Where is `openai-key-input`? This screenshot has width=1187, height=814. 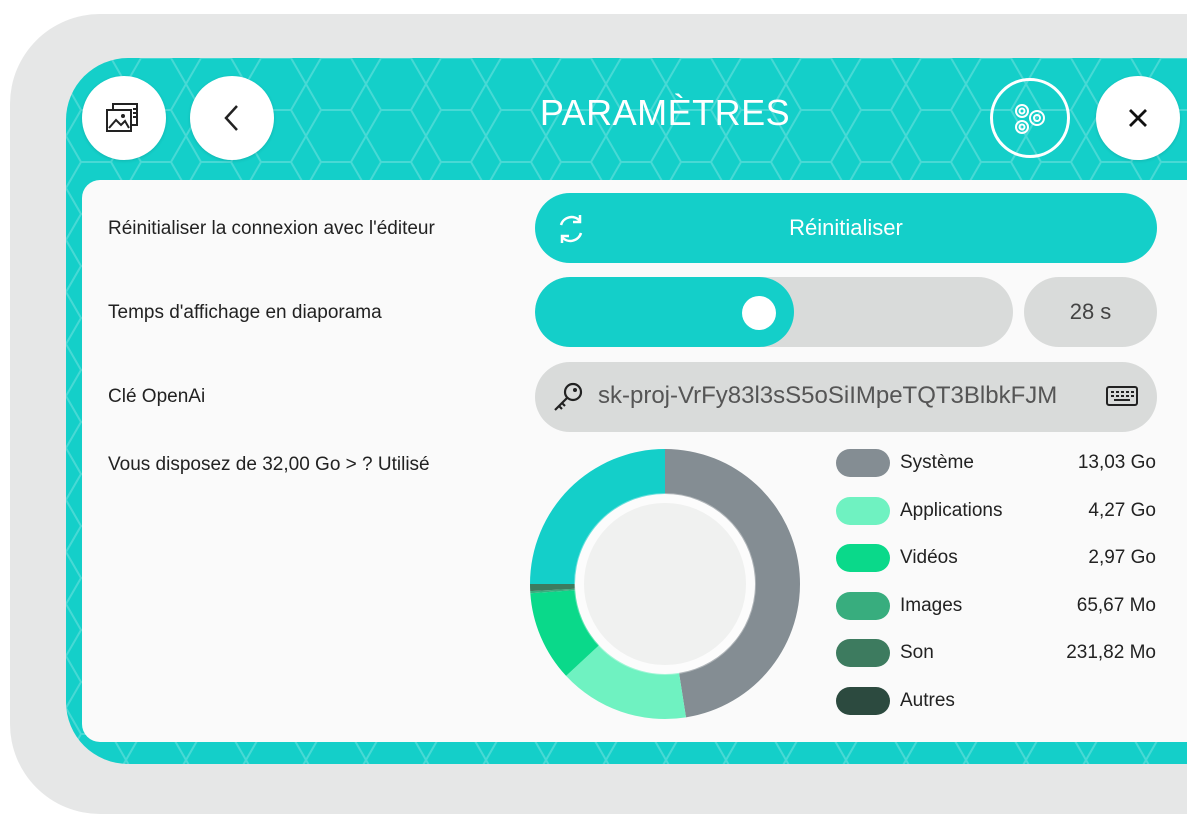 openai-key-input is located at coordinates (846, 396).